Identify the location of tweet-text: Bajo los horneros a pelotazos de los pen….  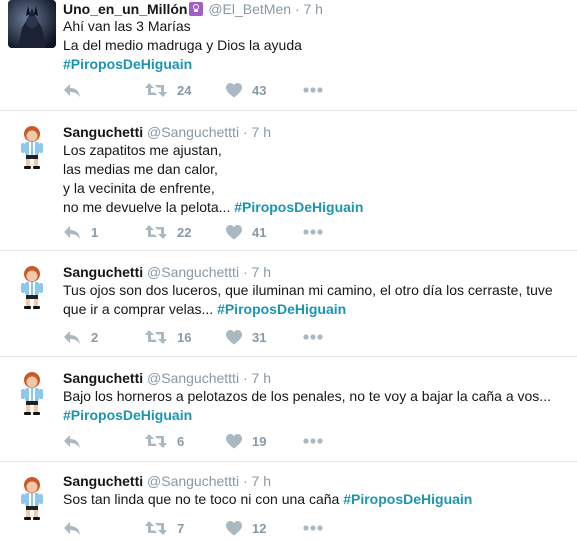
(315, 406).